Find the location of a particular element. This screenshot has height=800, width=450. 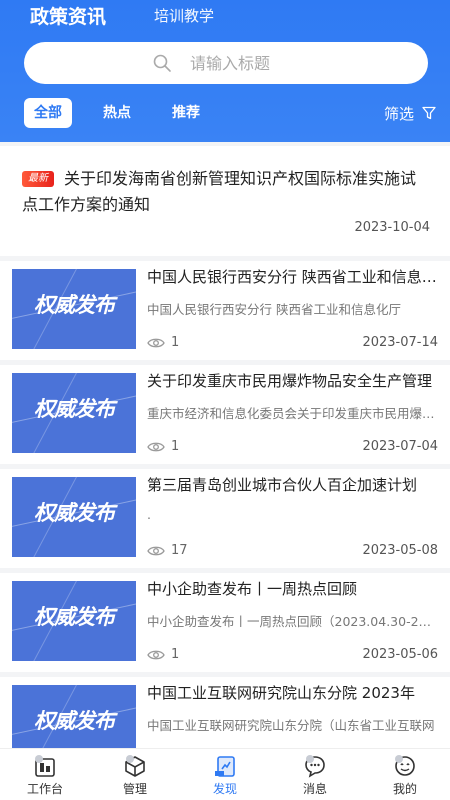

article-title: 关于印发重庆市民用爆炸物品安全生产管理 is located at coordinates (290, 381).